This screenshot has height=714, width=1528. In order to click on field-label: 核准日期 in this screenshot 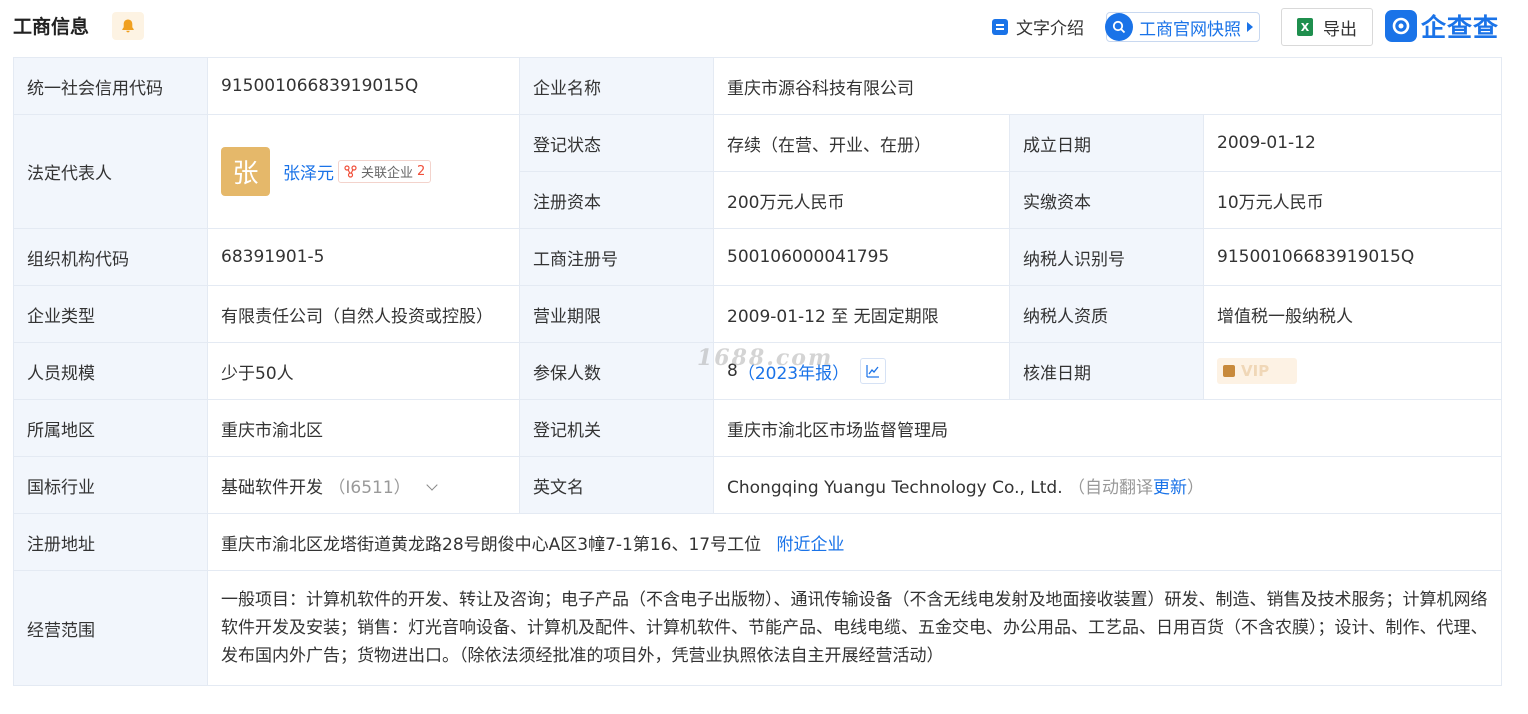, I will do `click(1106, 371)`.